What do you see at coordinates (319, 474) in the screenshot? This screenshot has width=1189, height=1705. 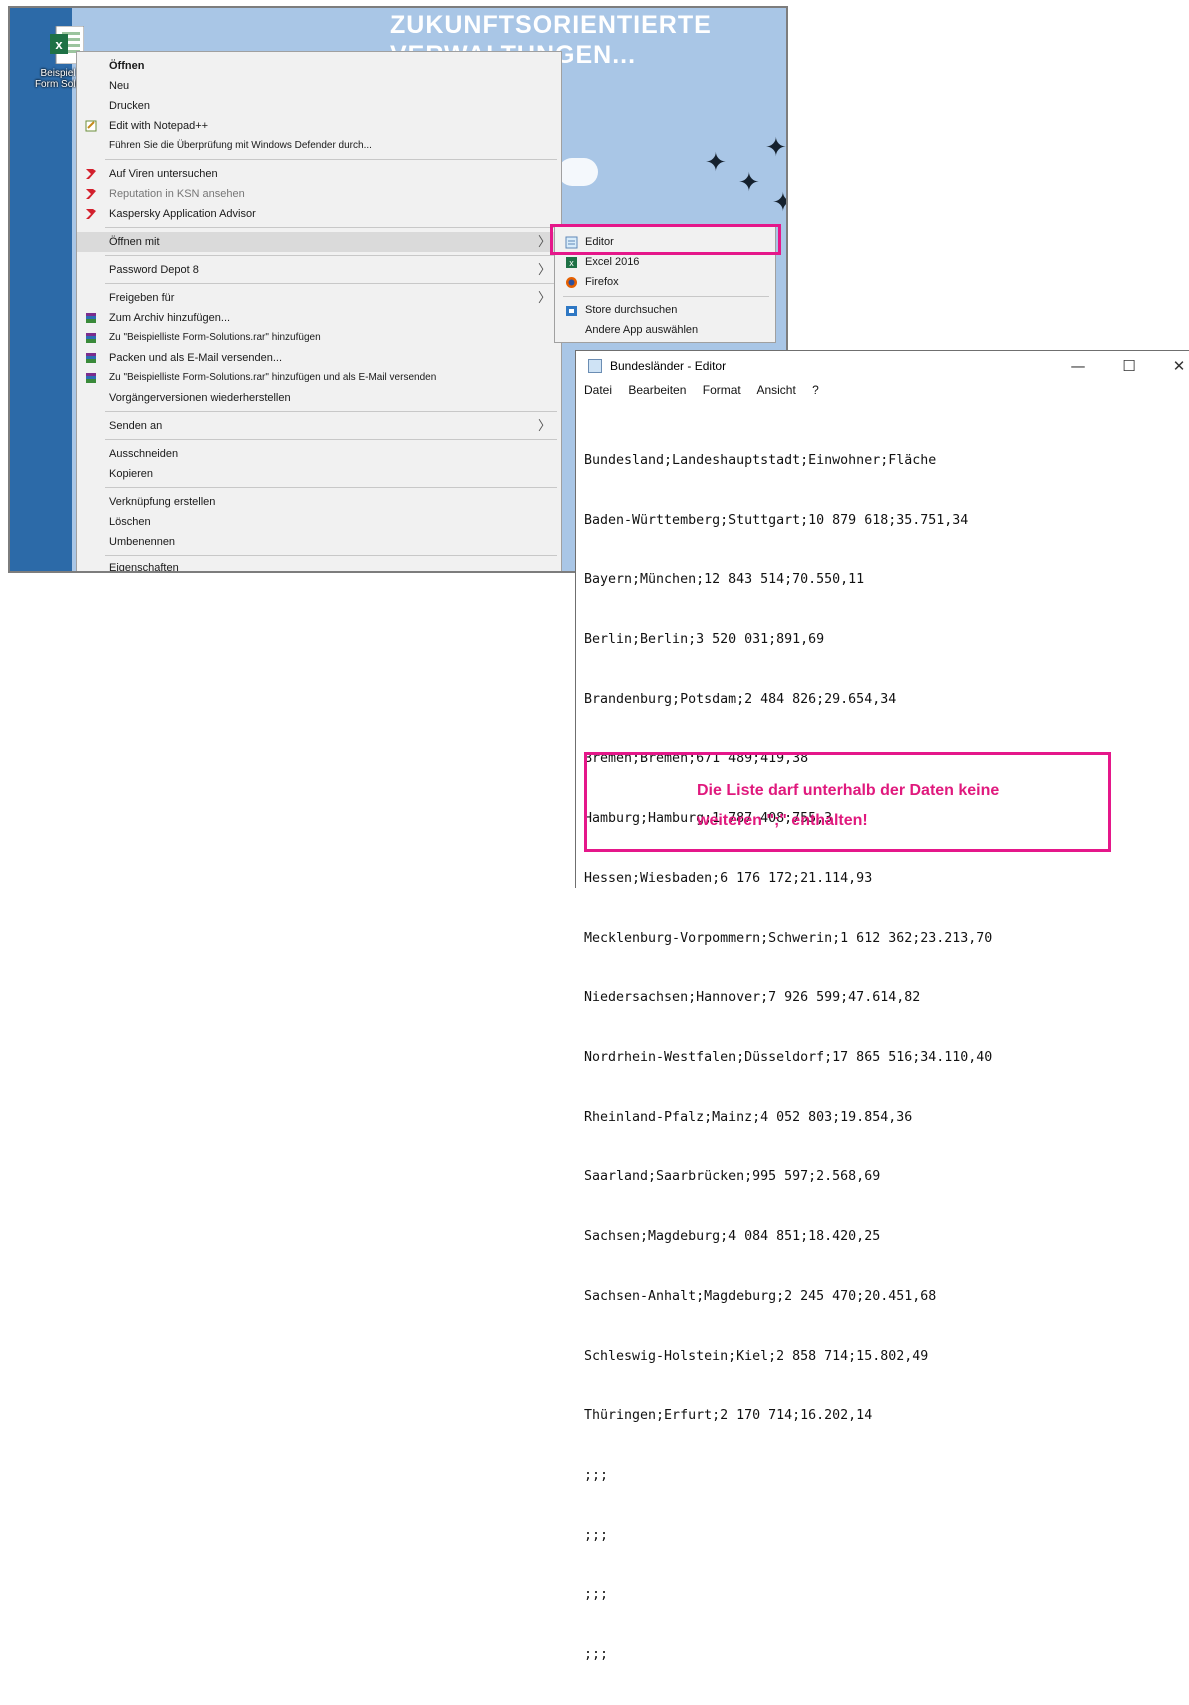 I see `menu-item-copy: Kopieren` at bounding box center [319, 474].